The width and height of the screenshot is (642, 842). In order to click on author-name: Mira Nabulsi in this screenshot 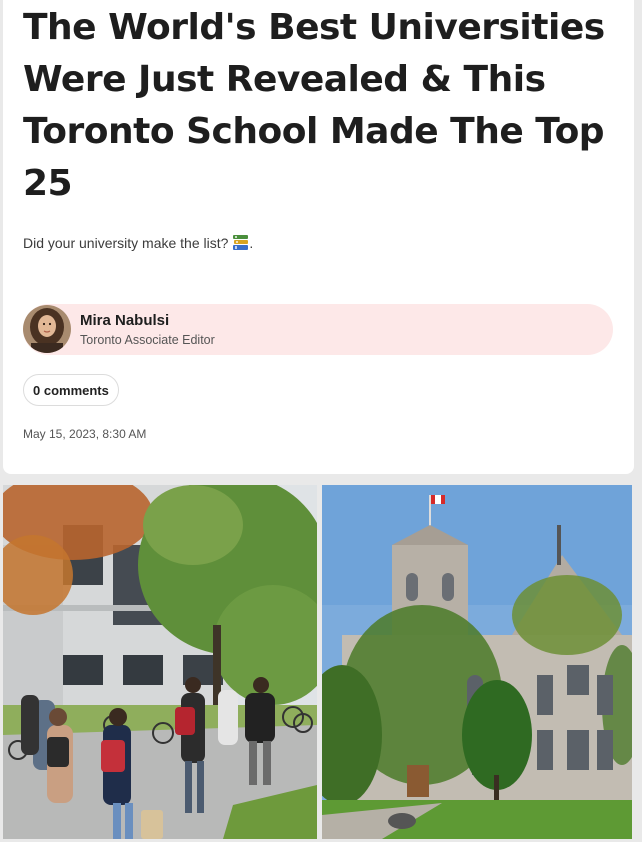, I will do `click(124, 320)`.